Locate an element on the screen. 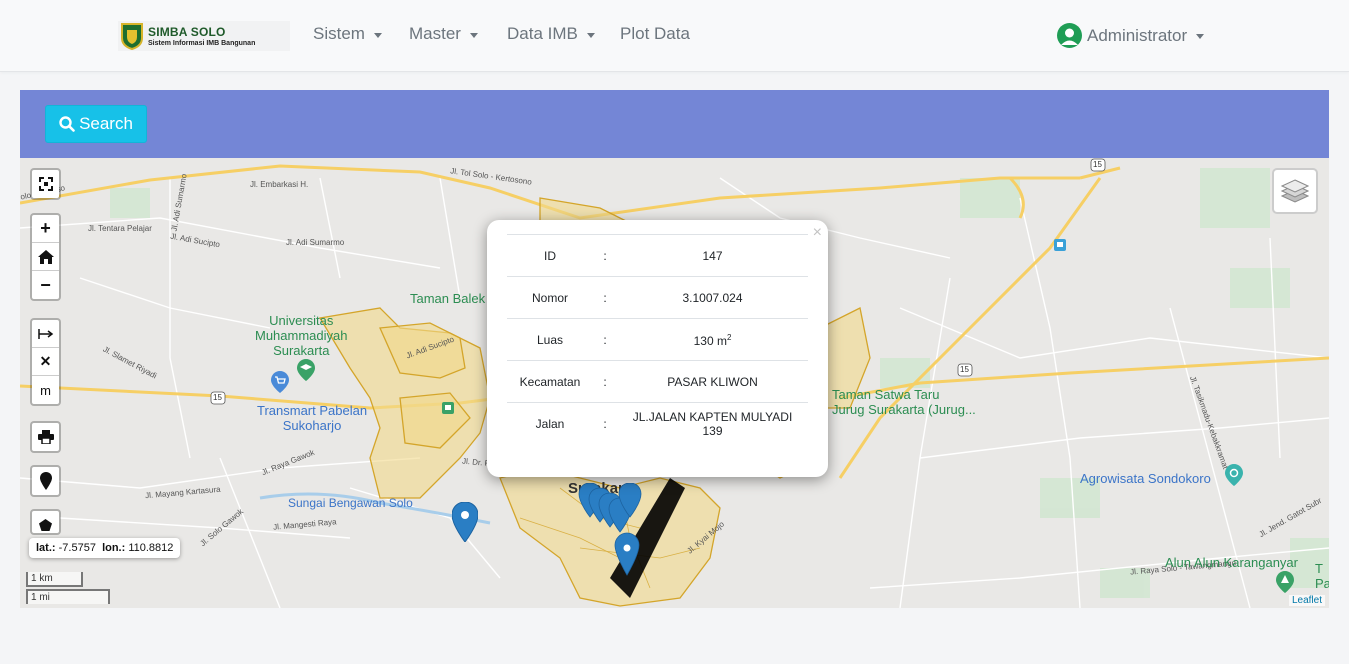 The image size is (1349, 664). measure-control: ✕ m is located at coordinates (45, 362).